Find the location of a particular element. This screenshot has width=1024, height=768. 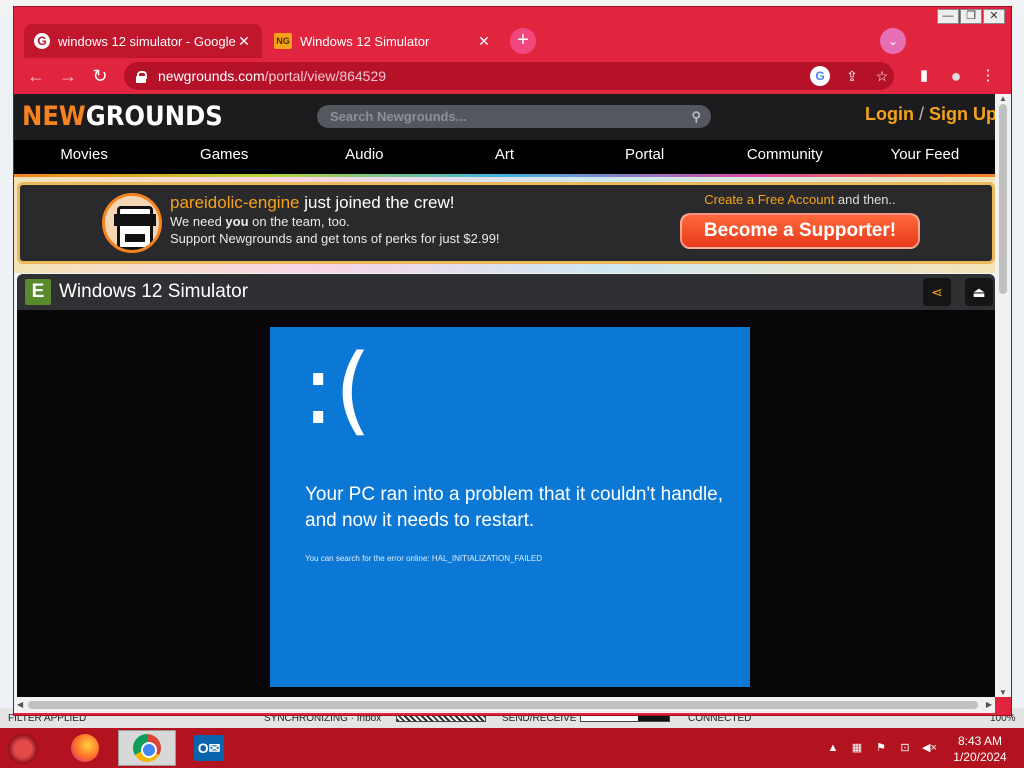

window-controls: — ❐ ✕ is located at coordinates (971, 16).